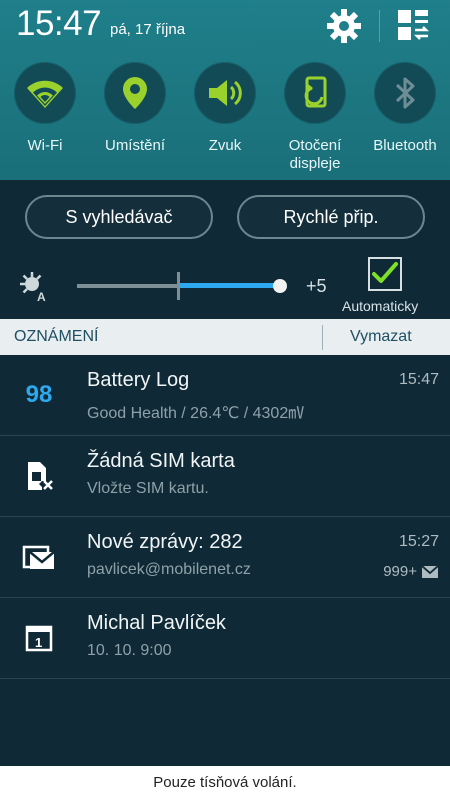 The width and height of the screenshot is (450, 800). Describe the element at coordinates (156, 623) in the screenshot. I see `notification-title: Michal Pavlíček` at that location.